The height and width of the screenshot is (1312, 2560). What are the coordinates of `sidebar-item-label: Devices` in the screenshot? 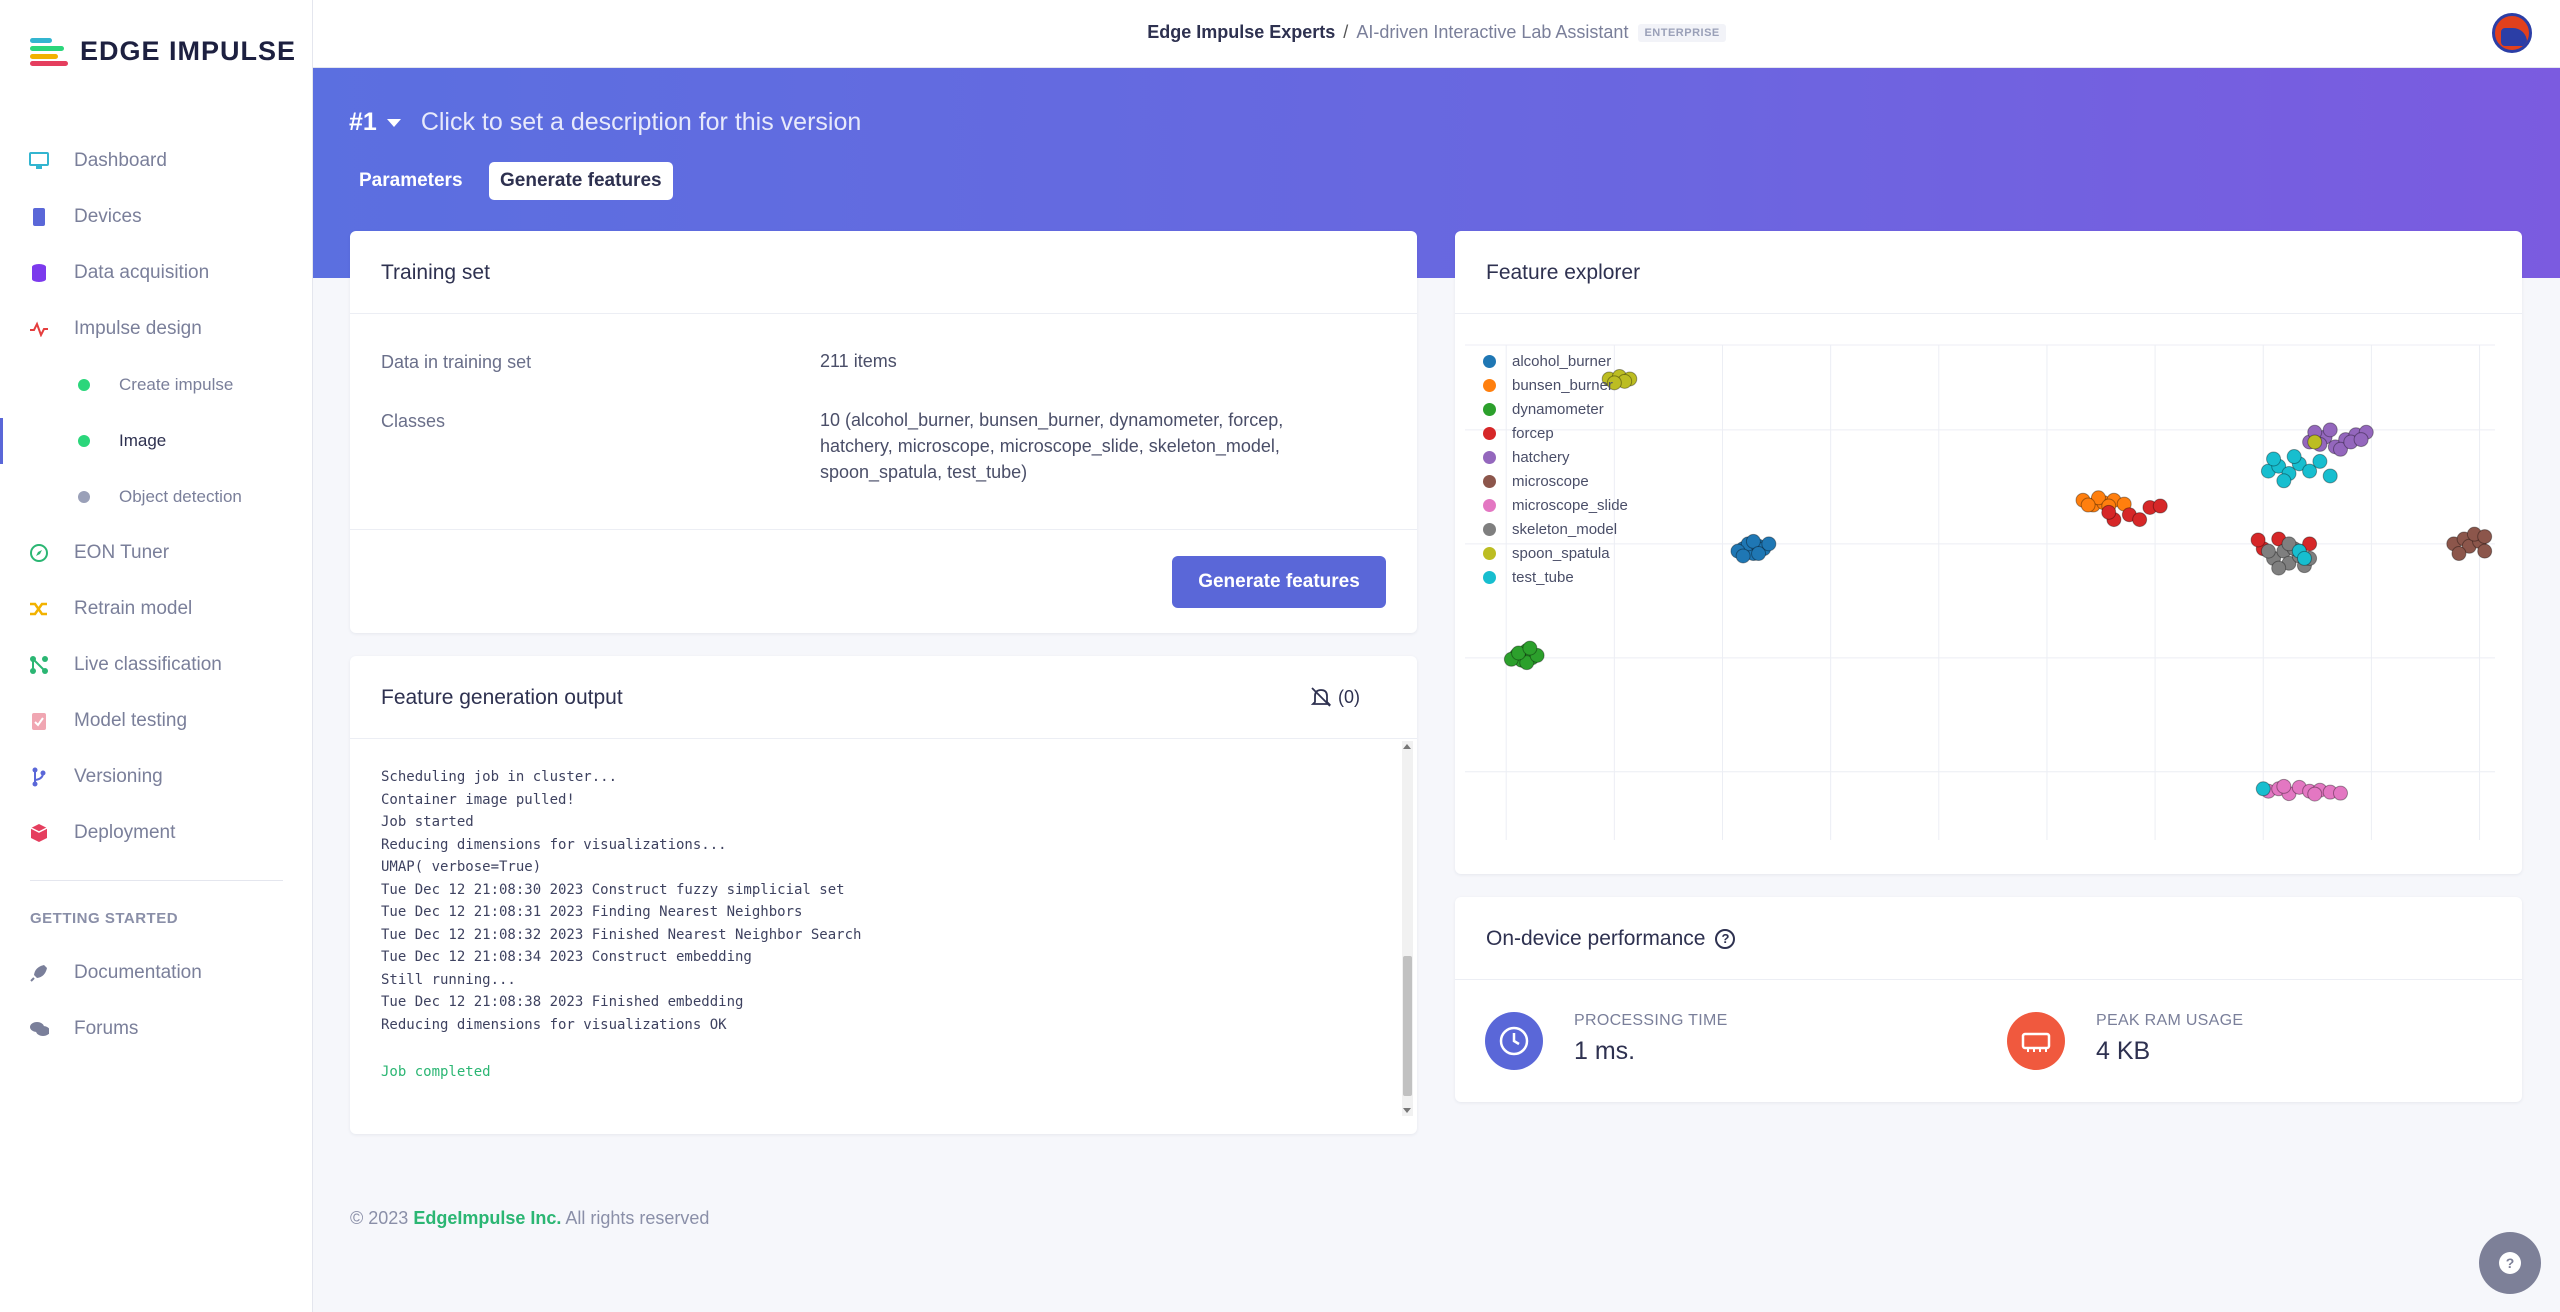 It's located at (108, 216).